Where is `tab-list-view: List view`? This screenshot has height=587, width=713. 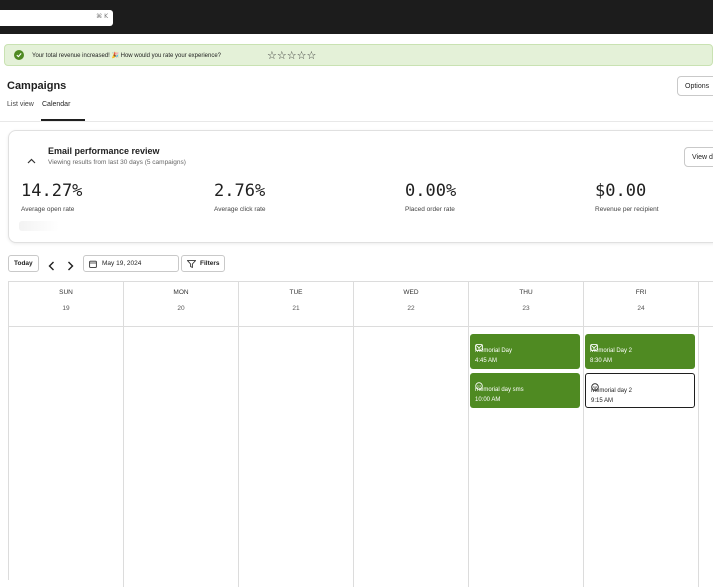
tab-list-view: List view is located at coordinates (20, 104).